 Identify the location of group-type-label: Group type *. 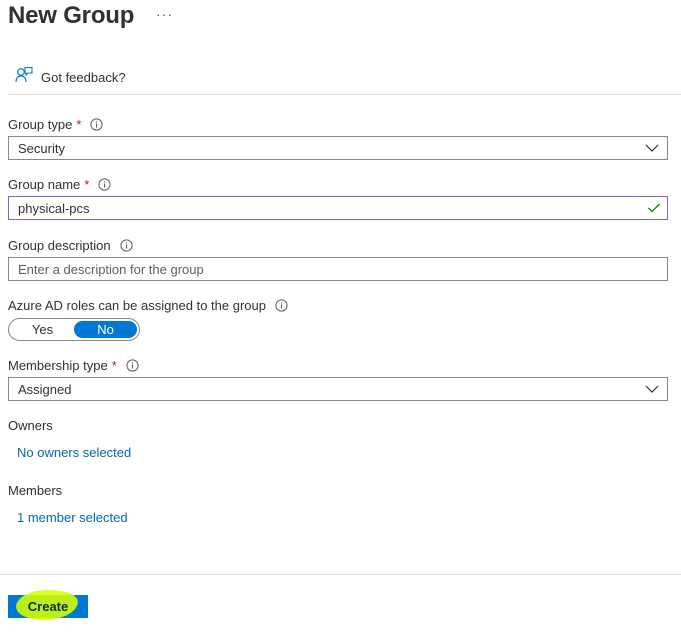
(55, 124).